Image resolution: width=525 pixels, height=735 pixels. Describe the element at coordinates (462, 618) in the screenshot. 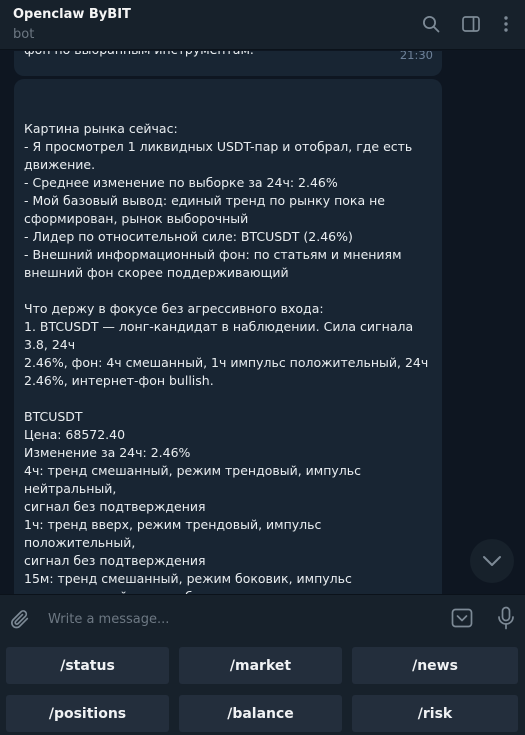

I see `bot-commands-icon` at that location.